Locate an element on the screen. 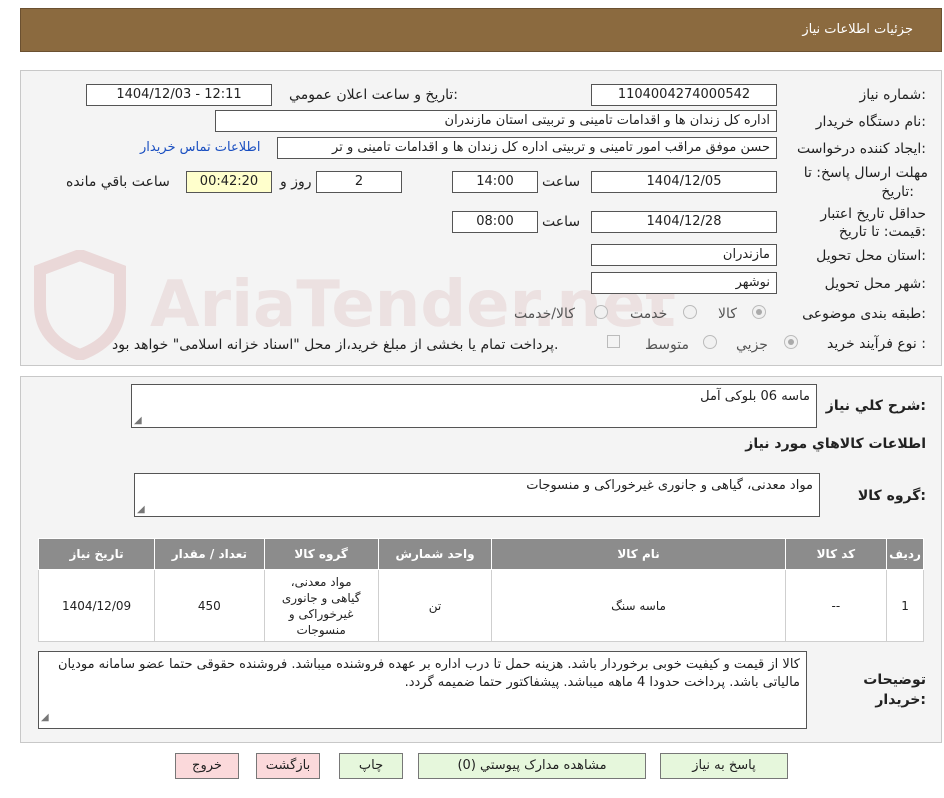  category-goods-label: کالا is located at coordinates (727, 314).